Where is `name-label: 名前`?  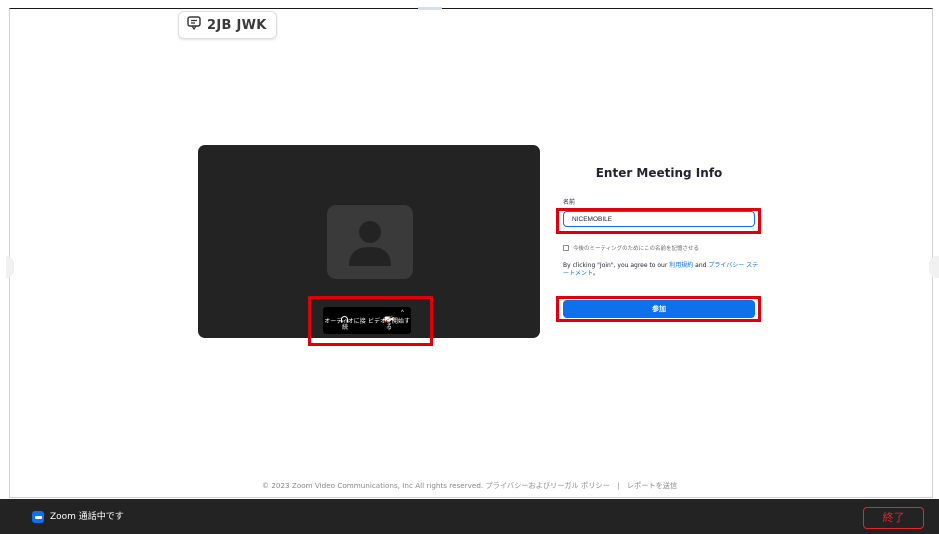 name-label: 名前 is located at coordinates (569, 202).